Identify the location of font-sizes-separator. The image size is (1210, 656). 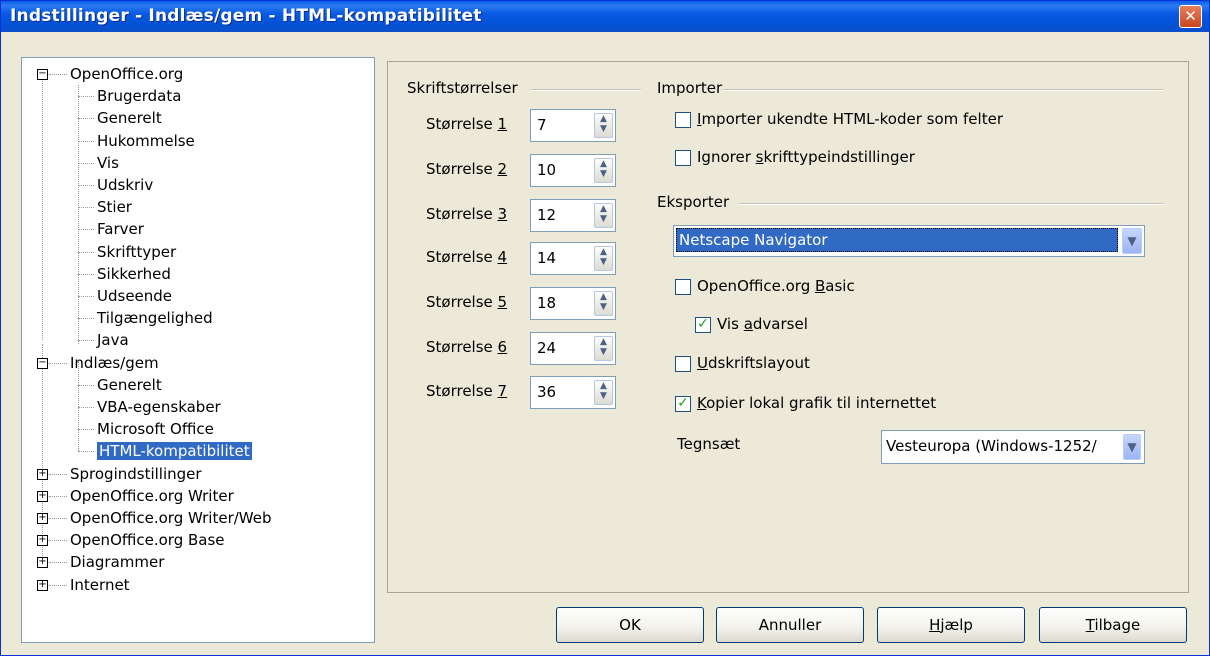
(586, 90).